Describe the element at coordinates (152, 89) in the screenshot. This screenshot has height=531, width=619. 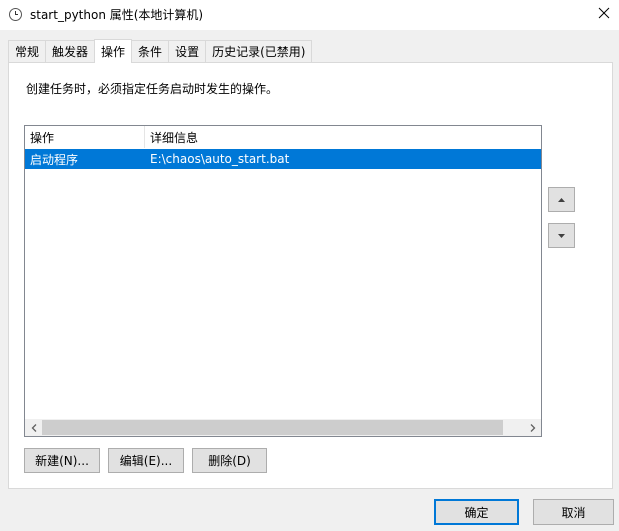
I see `panel-description: 创建任务时，必须指定任务启动时发生的操作。` at that location.